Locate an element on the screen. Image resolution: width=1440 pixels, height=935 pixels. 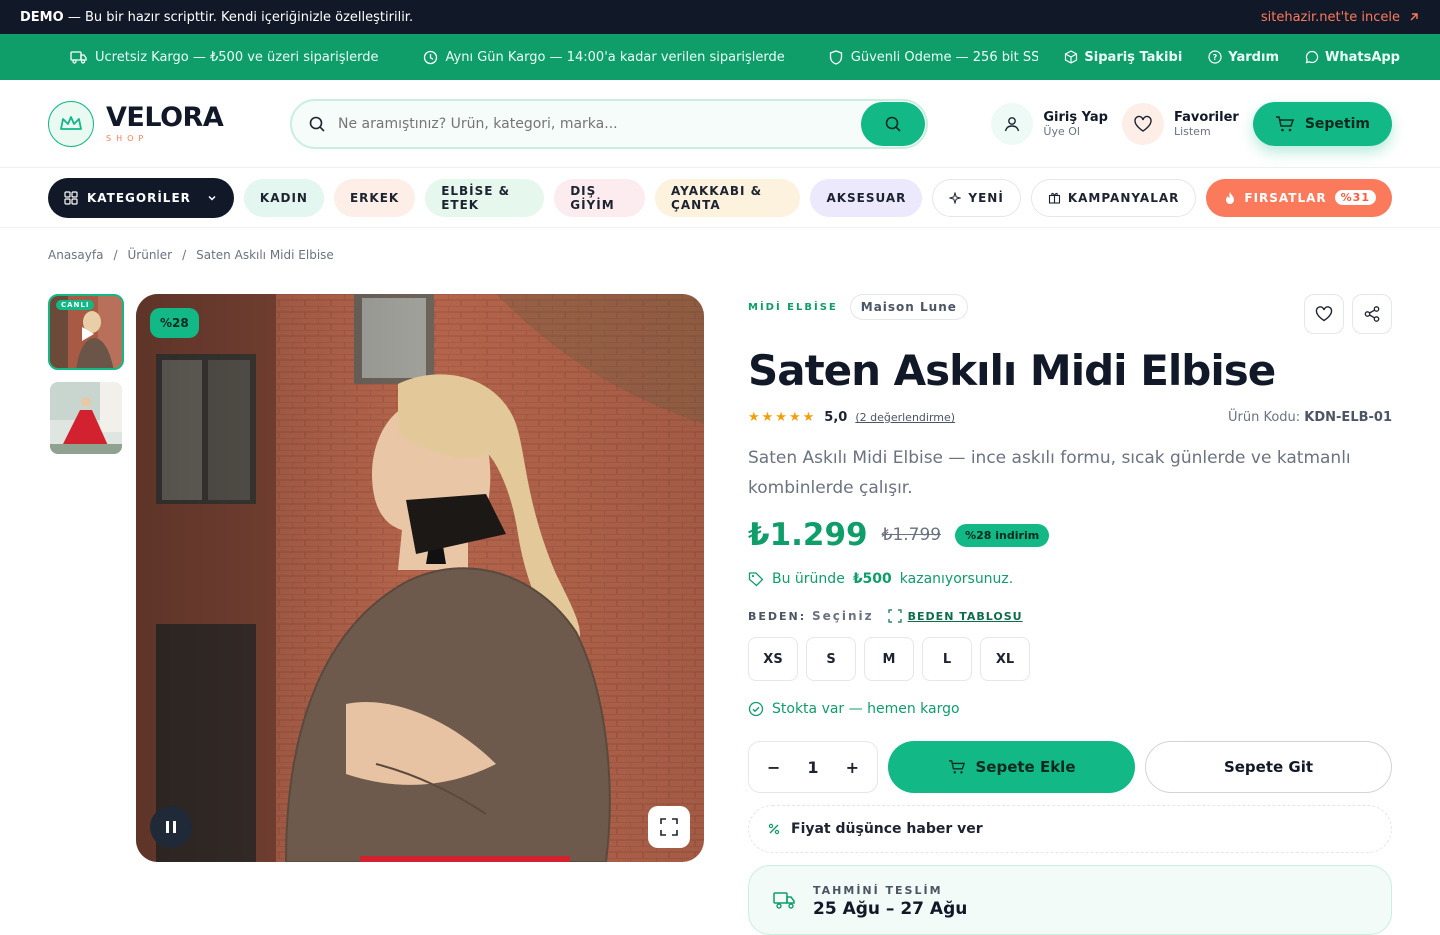
nav-pill-kadin: KADIN is located at coordinates (283, 197).